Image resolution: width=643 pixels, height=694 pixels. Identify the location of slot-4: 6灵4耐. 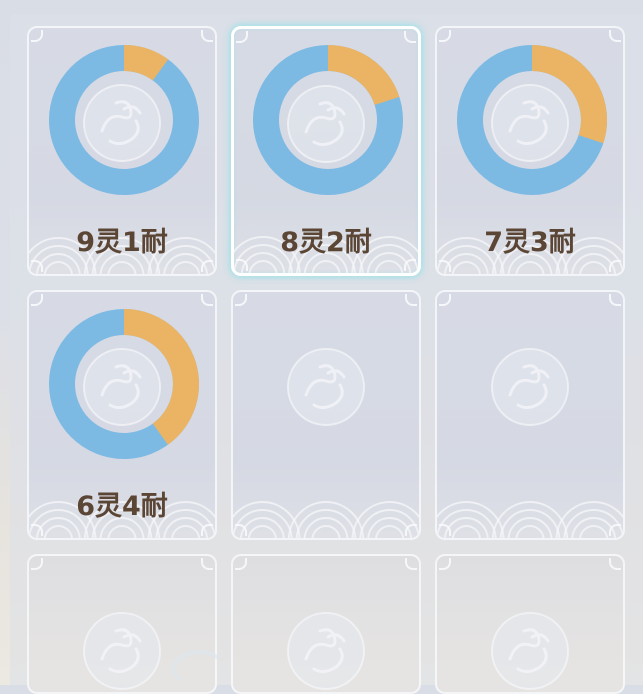
(122, 415).